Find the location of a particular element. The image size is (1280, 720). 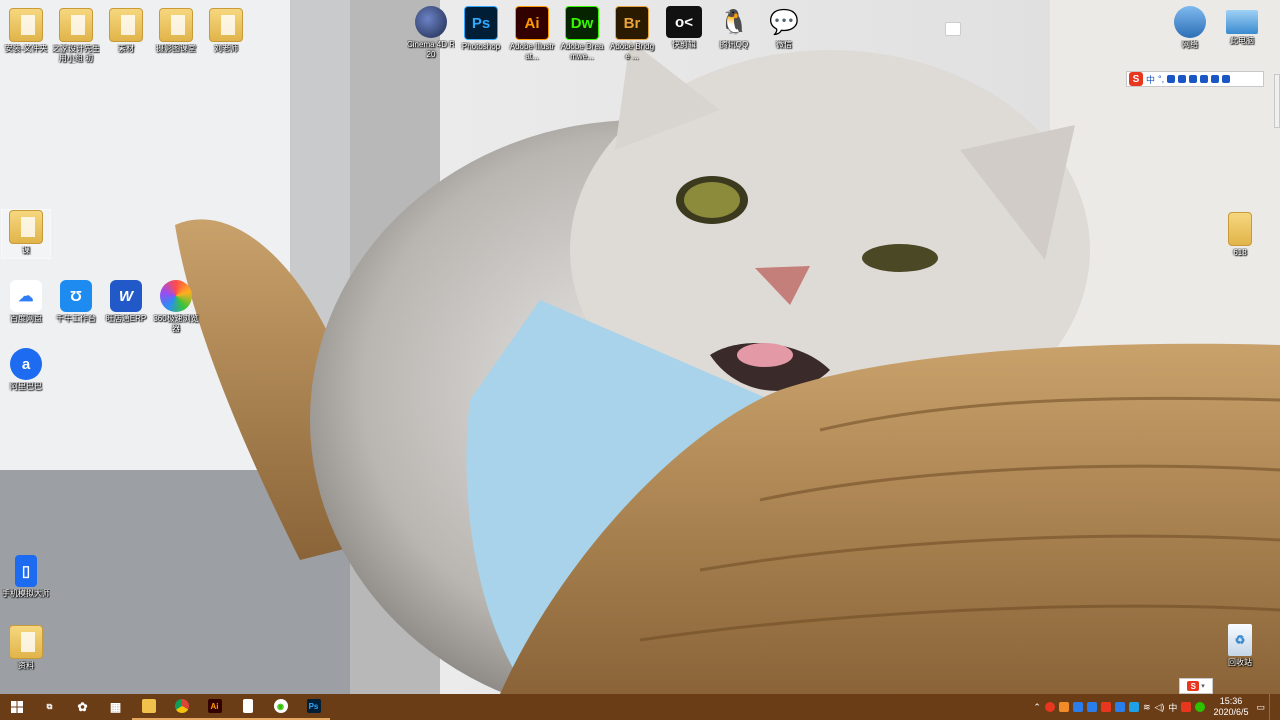

desktop-app-phone-emulator: ▯ 手机模拟大师 is located at coordinates (26, 577).